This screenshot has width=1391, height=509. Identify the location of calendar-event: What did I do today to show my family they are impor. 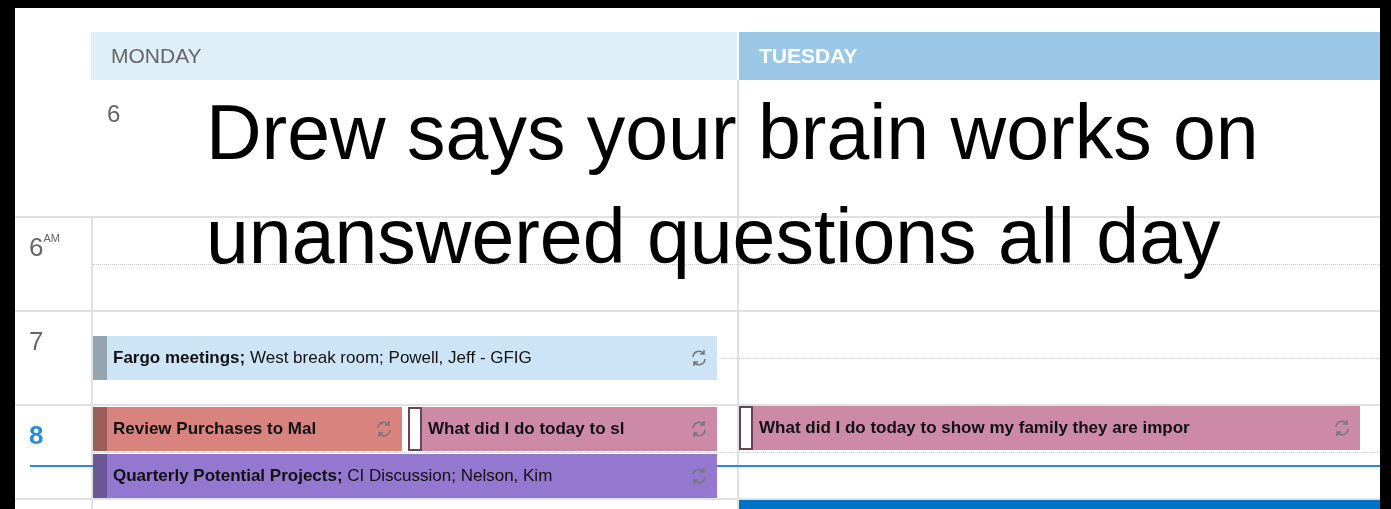
(1049, 428).